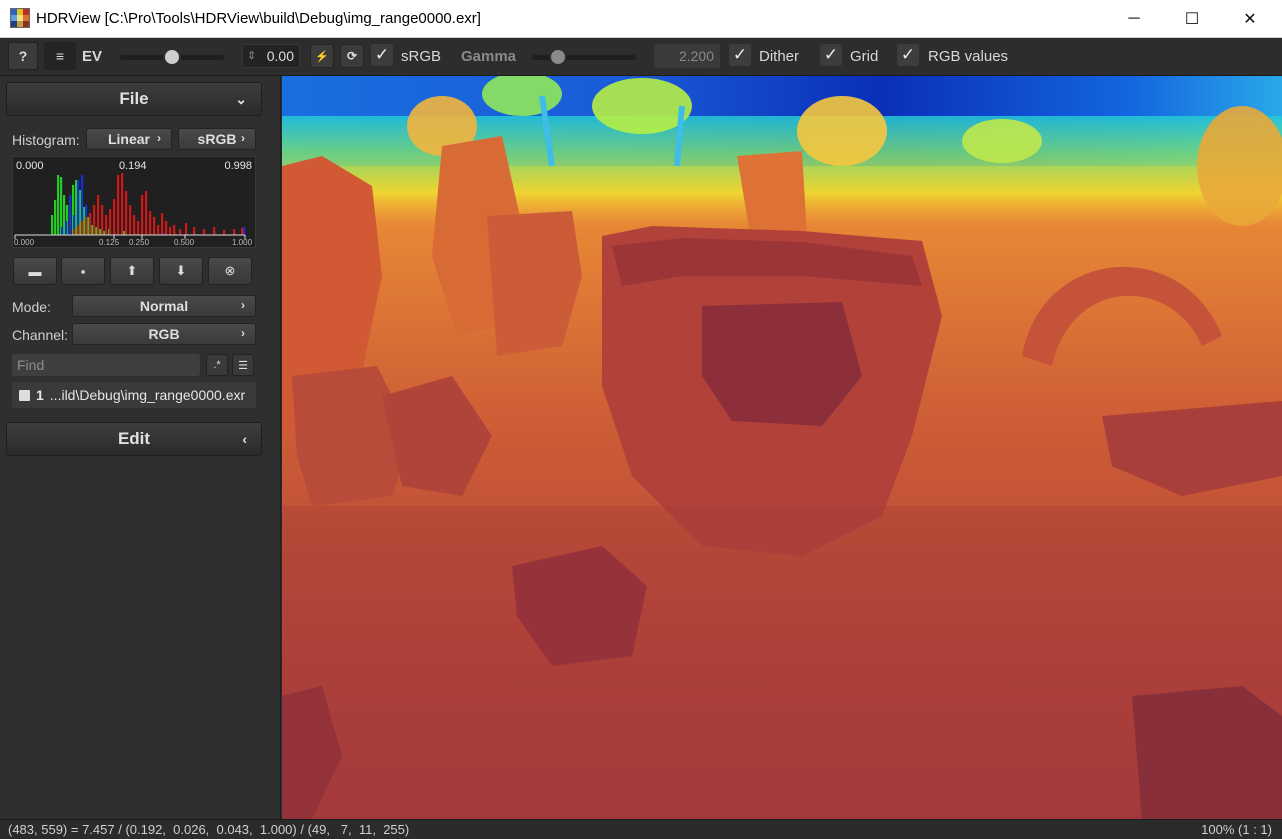 The height and width of the screenshot is (839, 1282). I want to click on minimize-button: ─, so click(1134, 18).